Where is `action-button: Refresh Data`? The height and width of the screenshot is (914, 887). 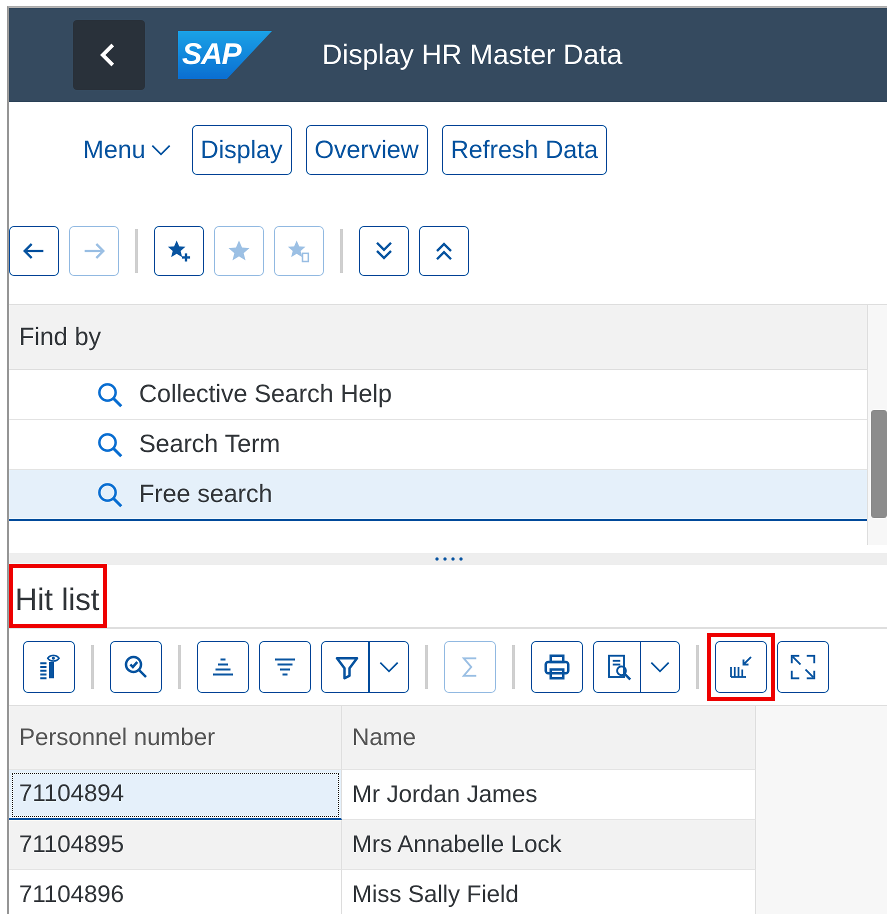 action-button: Refresh Data is located at coordinates (525, 150).